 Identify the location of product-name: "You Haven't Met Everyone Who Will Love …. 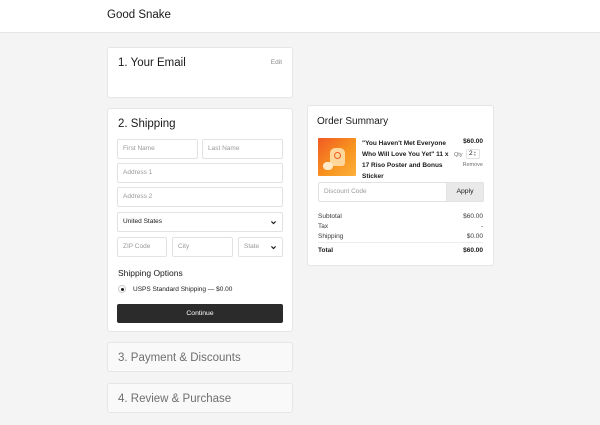
(405, 160).